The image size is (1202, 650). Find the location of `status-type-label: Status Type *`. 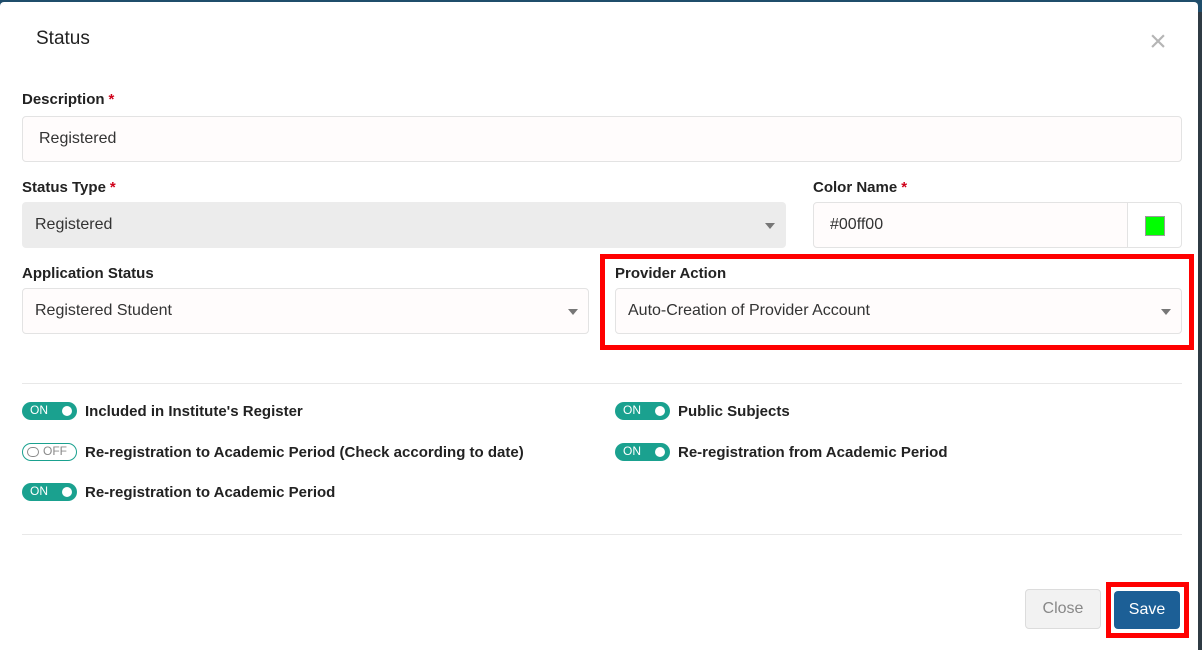

status-type-label: Status Type * is located at coordinates (69, 187).